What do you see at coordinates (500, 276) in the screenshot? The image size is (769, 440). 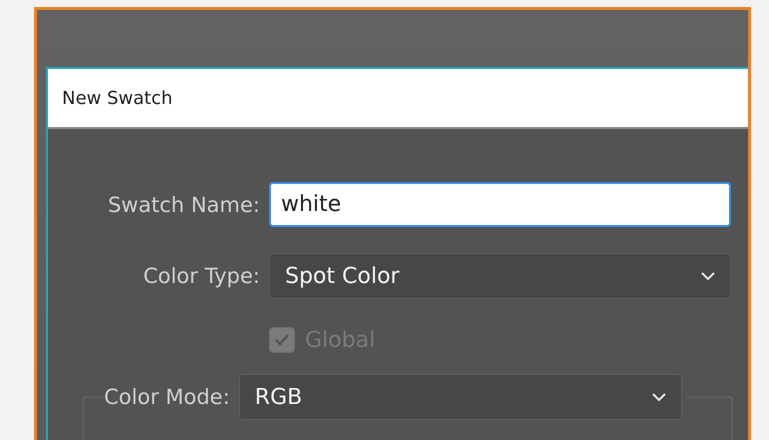 I see `dropdown: Spot Color` at bounding box center [500, 276].